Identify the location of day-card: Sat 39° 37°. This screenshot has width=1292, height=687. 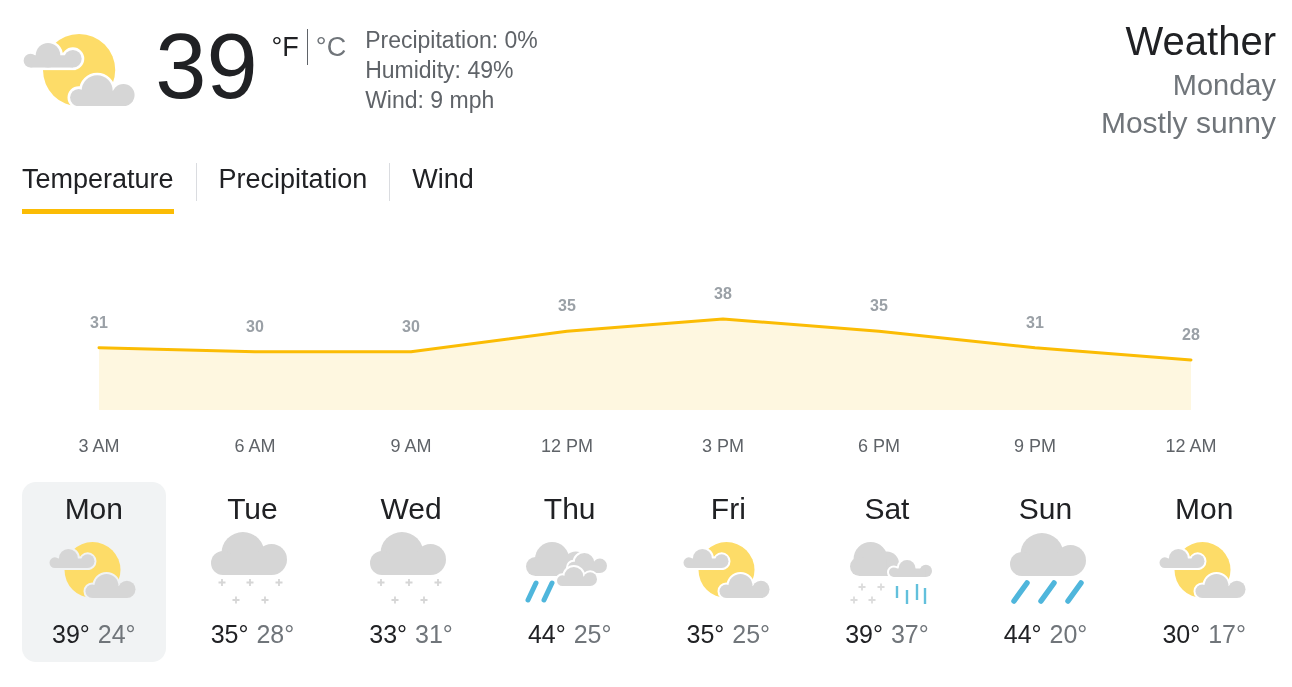
(887, 572).